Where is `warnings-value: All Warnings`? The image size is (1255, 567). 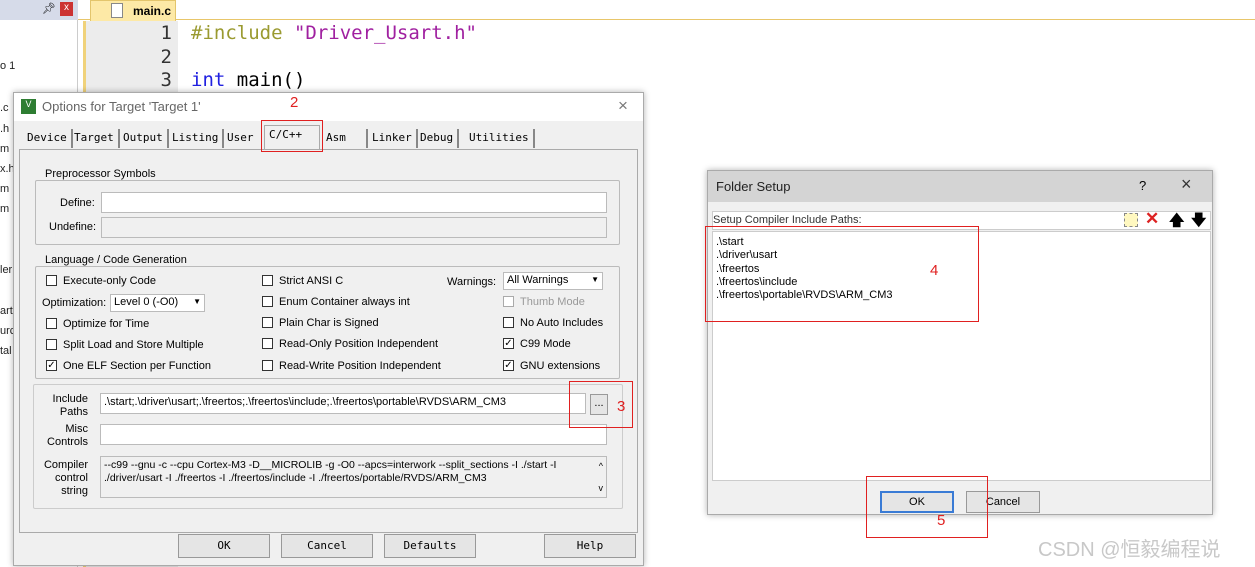 warnings-value: All Warnings is located at coordinates (538, 280).